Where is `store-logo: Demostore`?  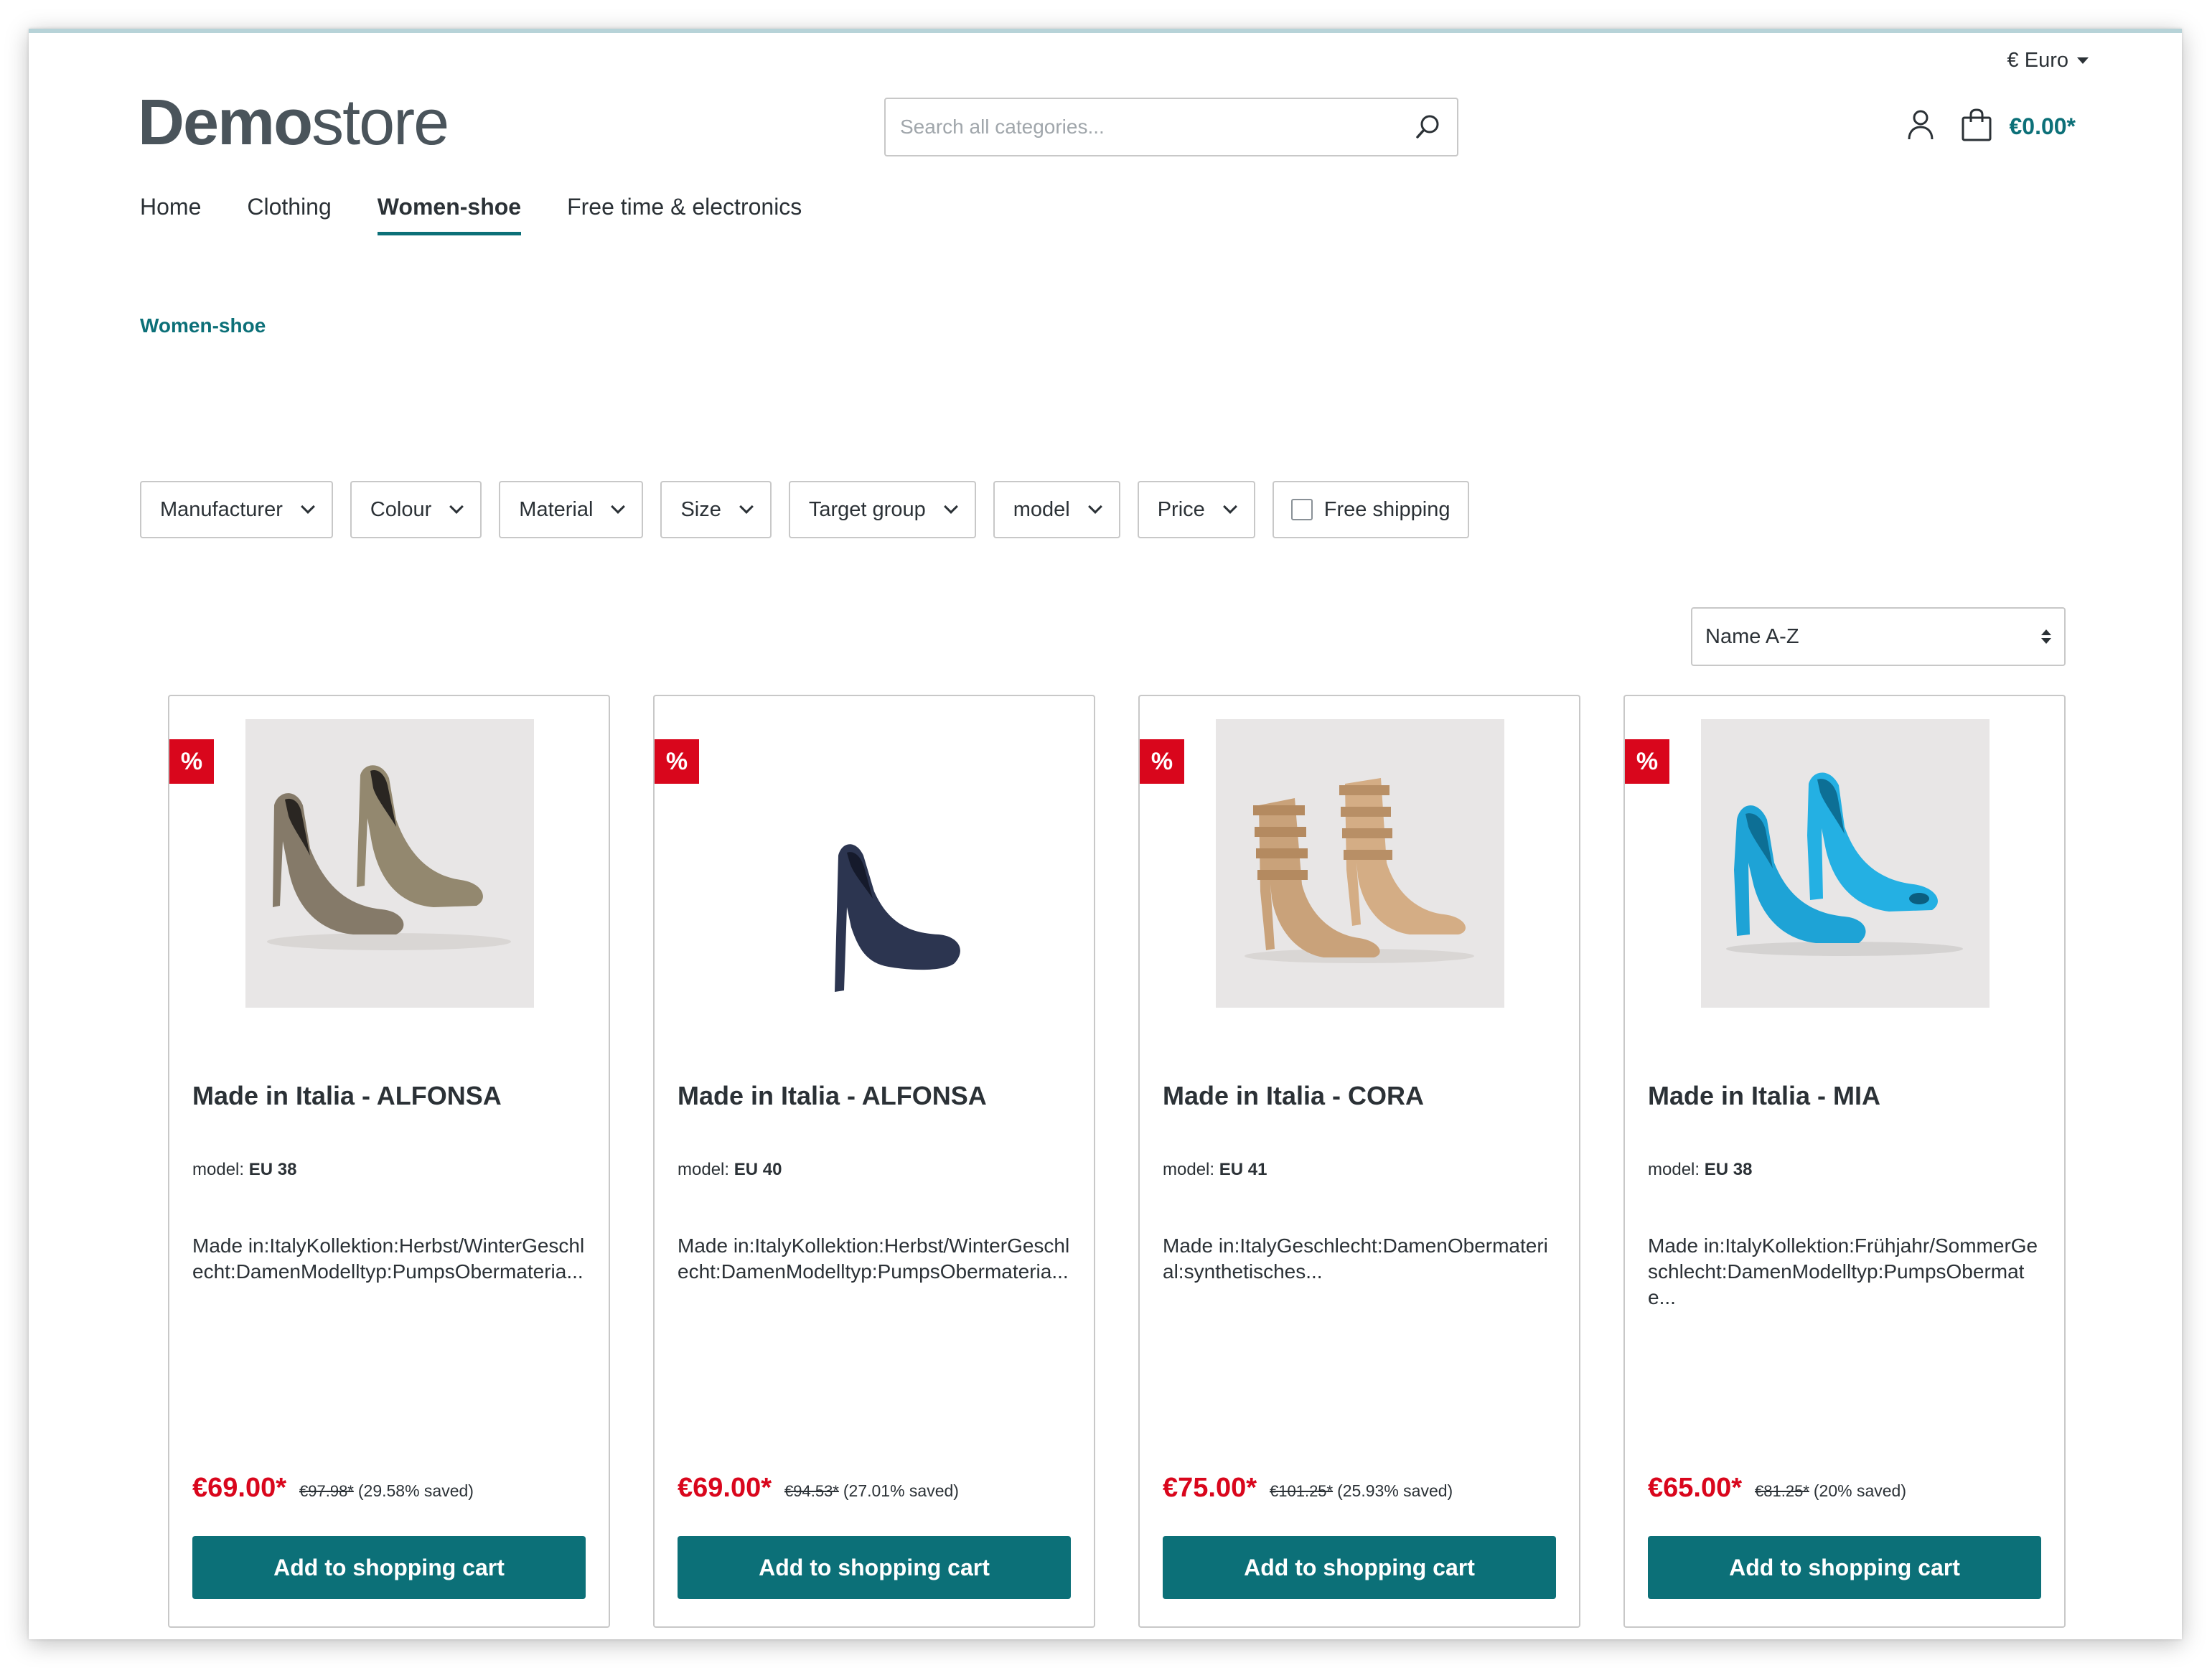 store-logo: Demostore is located at coordinates (293, 122).